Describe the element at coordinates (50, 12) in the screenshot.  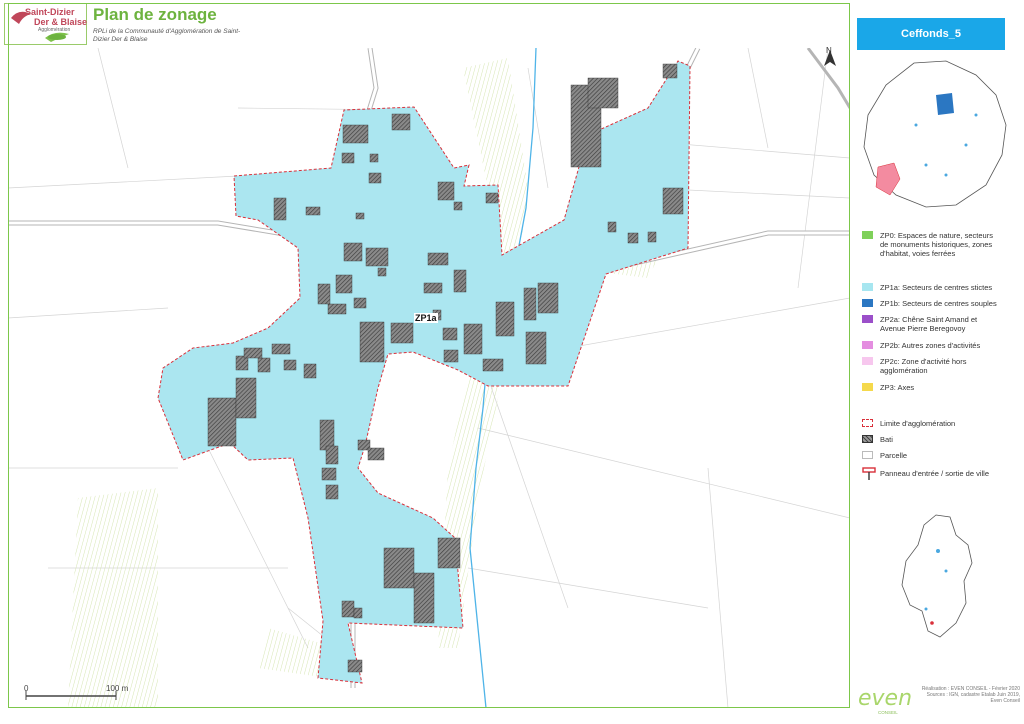
I see `logo-text-line1: Saint-Dizier` at that location.